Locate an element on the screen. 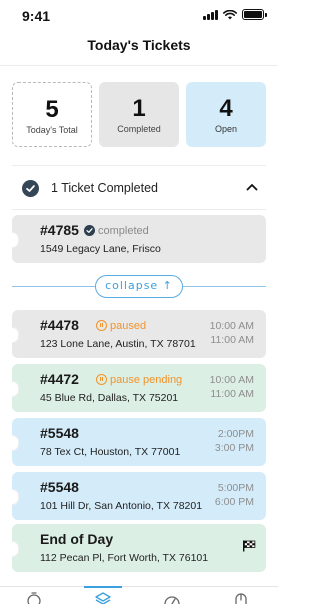  stat-label: Today's Total is located at coordinates (52, 130).